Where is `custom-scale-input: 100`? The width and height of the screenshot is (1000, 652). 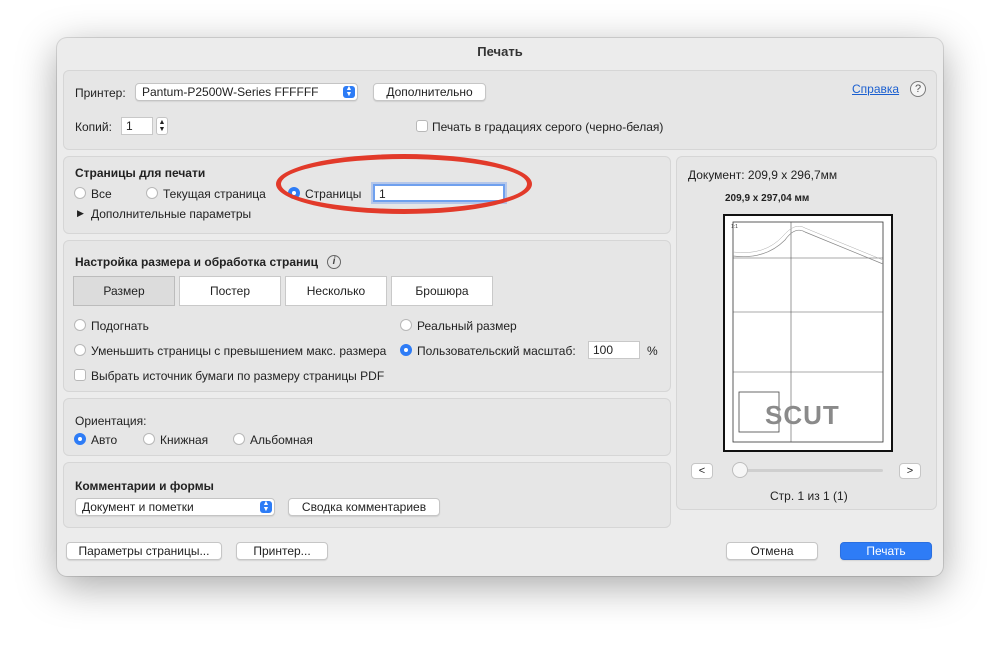 custom-scale-input: 100 is located at coordinates (614, 350).